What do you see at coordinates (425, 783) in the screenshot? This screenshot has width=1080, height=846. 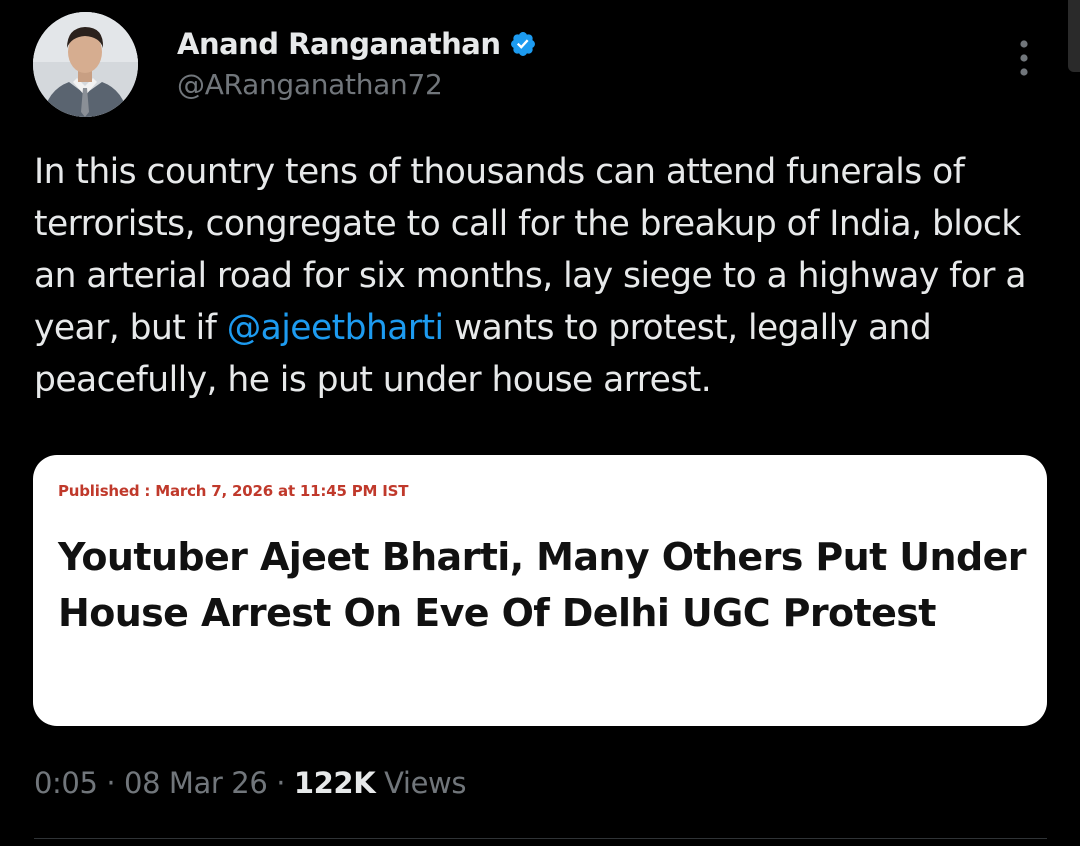 I see `views-label: Views` at bounding box center [425, 783].